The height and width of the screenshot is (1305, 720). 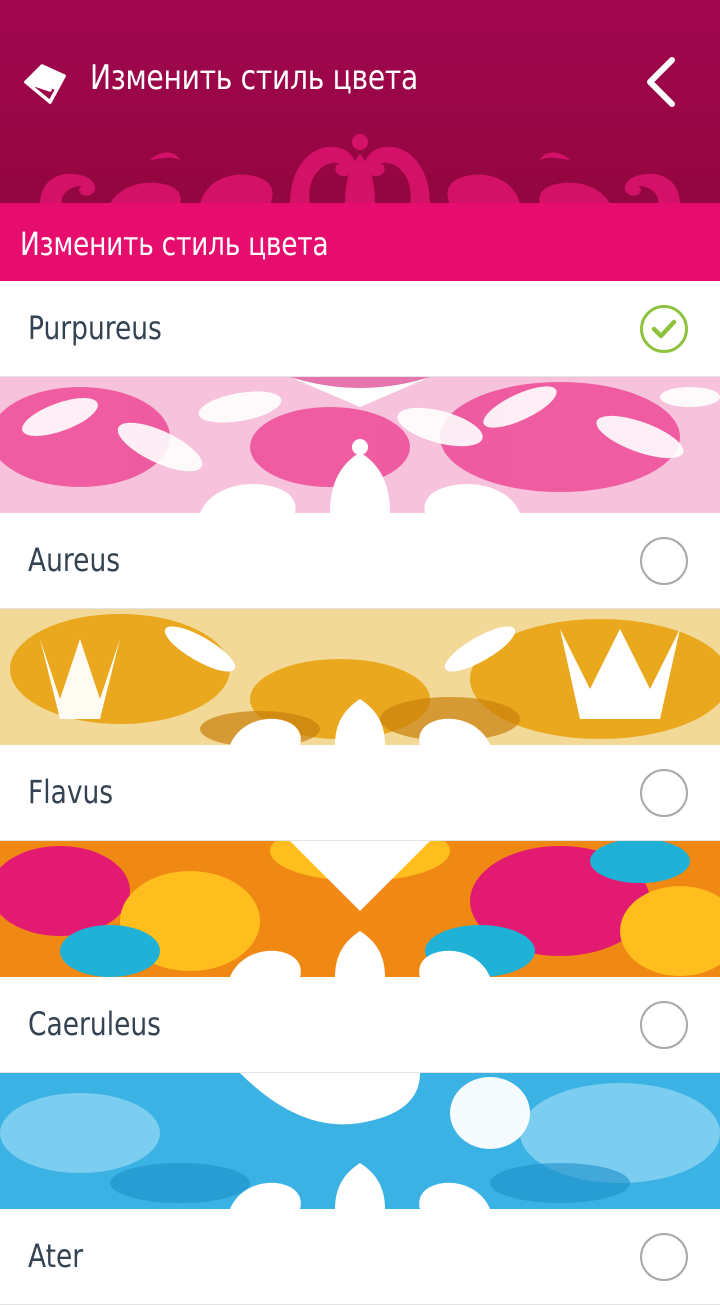 What do you see at coordinates (74, 560) in the screenshot?
I see `option-label: Aureus` at bounding box center [74, 560].